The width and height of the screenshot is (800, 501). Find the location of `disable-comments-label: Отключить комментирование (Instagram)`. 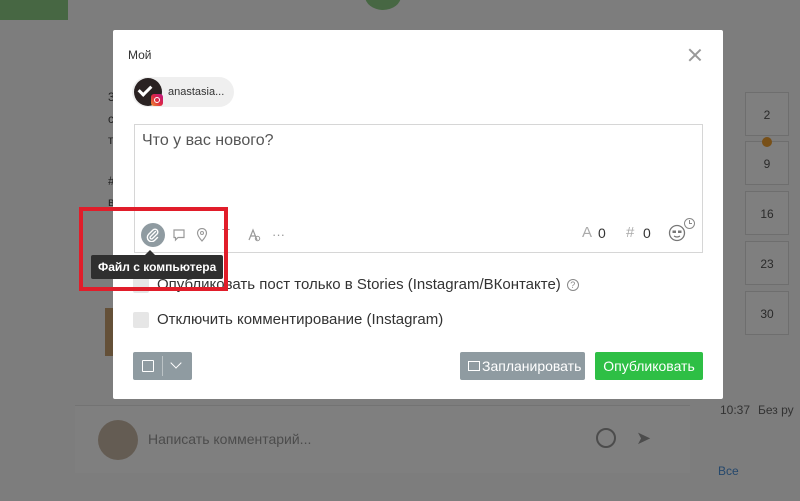

disable-comments-label: Отключить комментирование (Instagram) is located at coordinates (300, 319).